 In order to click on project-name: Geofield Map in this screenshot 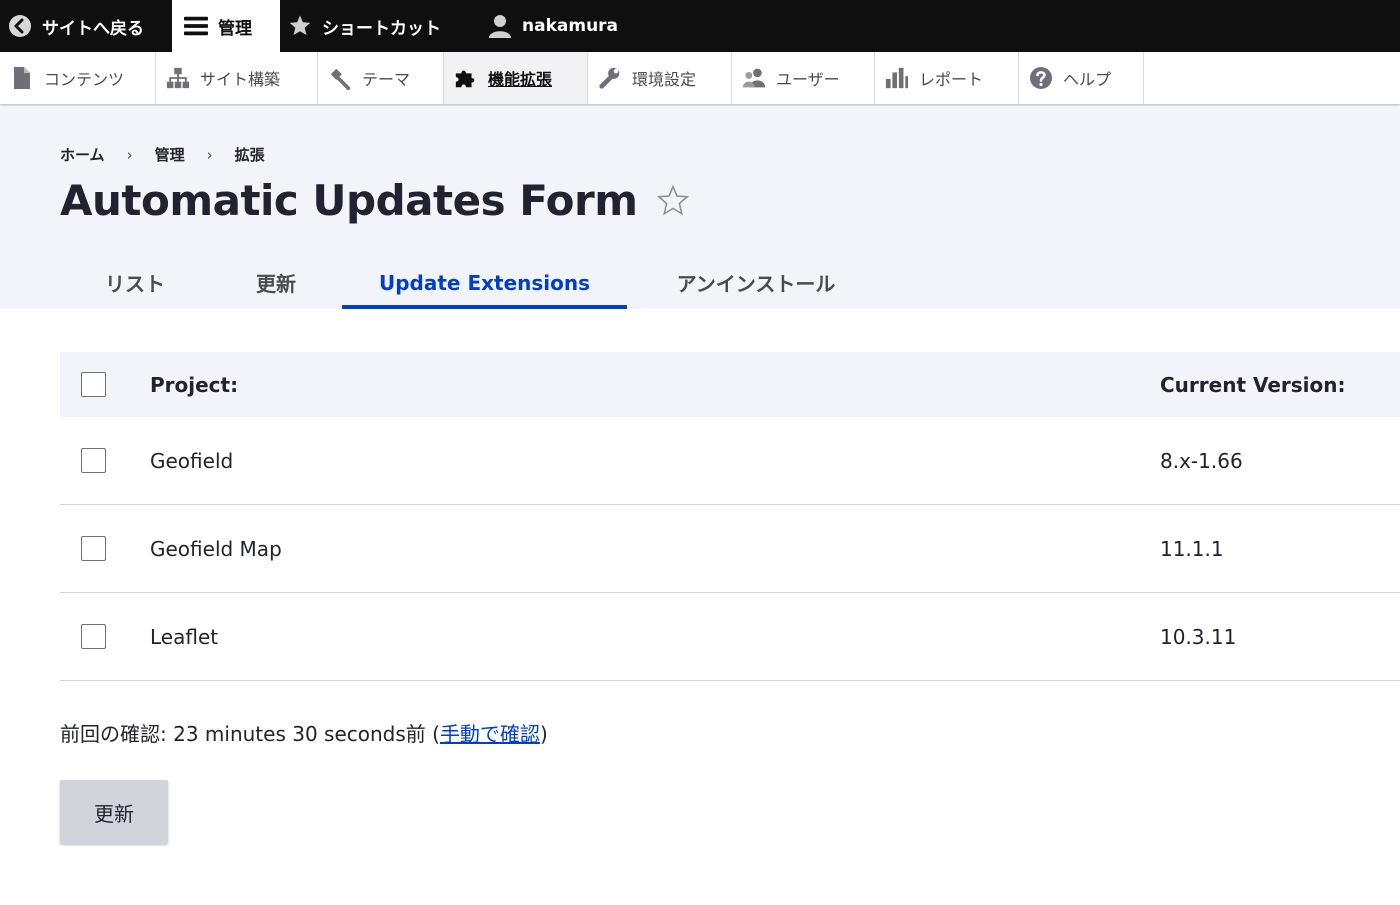, I will do `click(216, 548)`.